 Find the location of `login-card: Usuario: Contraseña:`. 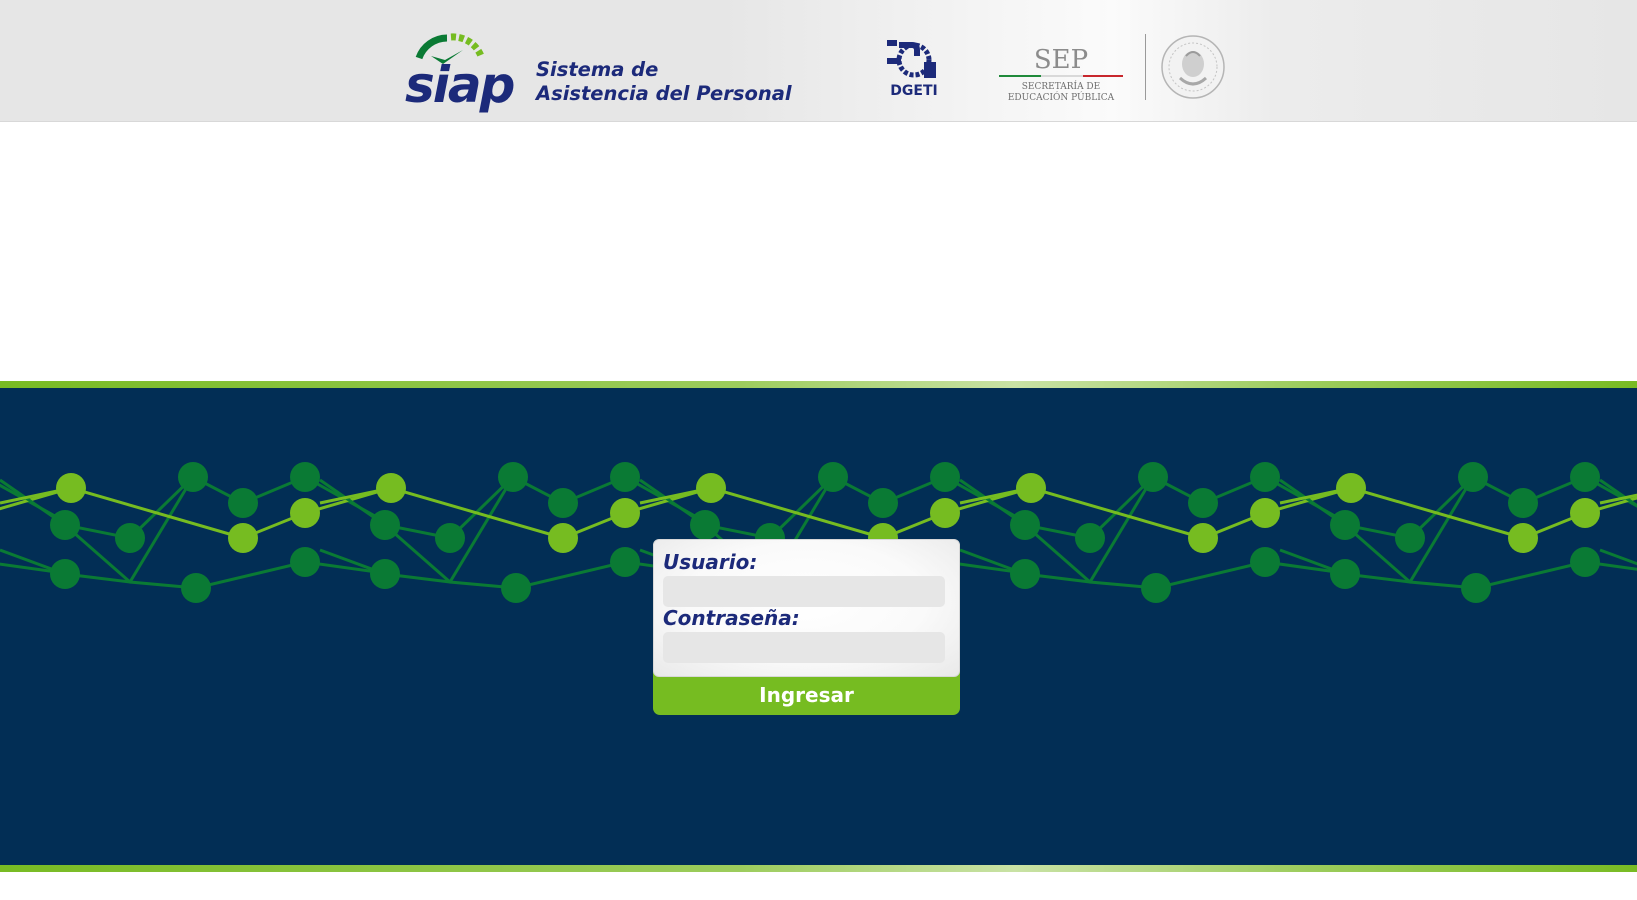

login-card: Usuario: Contraseña: is located at coordinates (806, 608).